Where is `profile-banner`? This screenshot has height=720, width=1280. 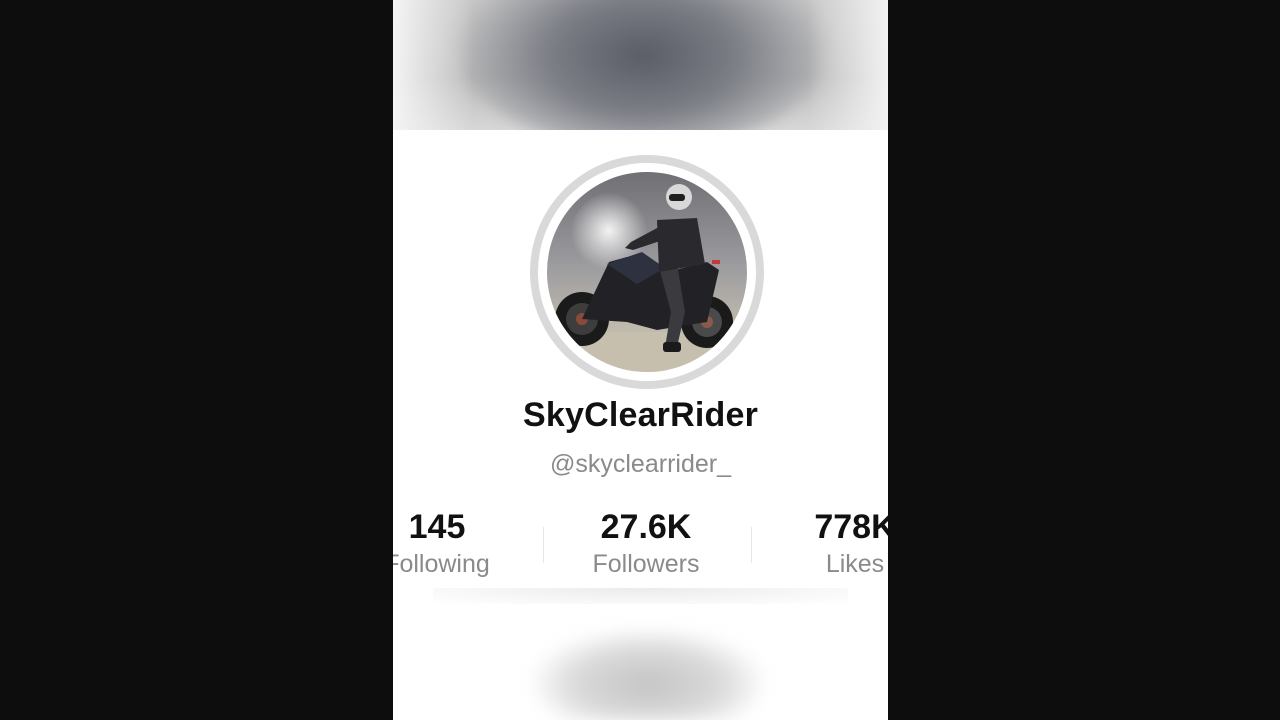 profile-banner is located at coordinates (640, 65).